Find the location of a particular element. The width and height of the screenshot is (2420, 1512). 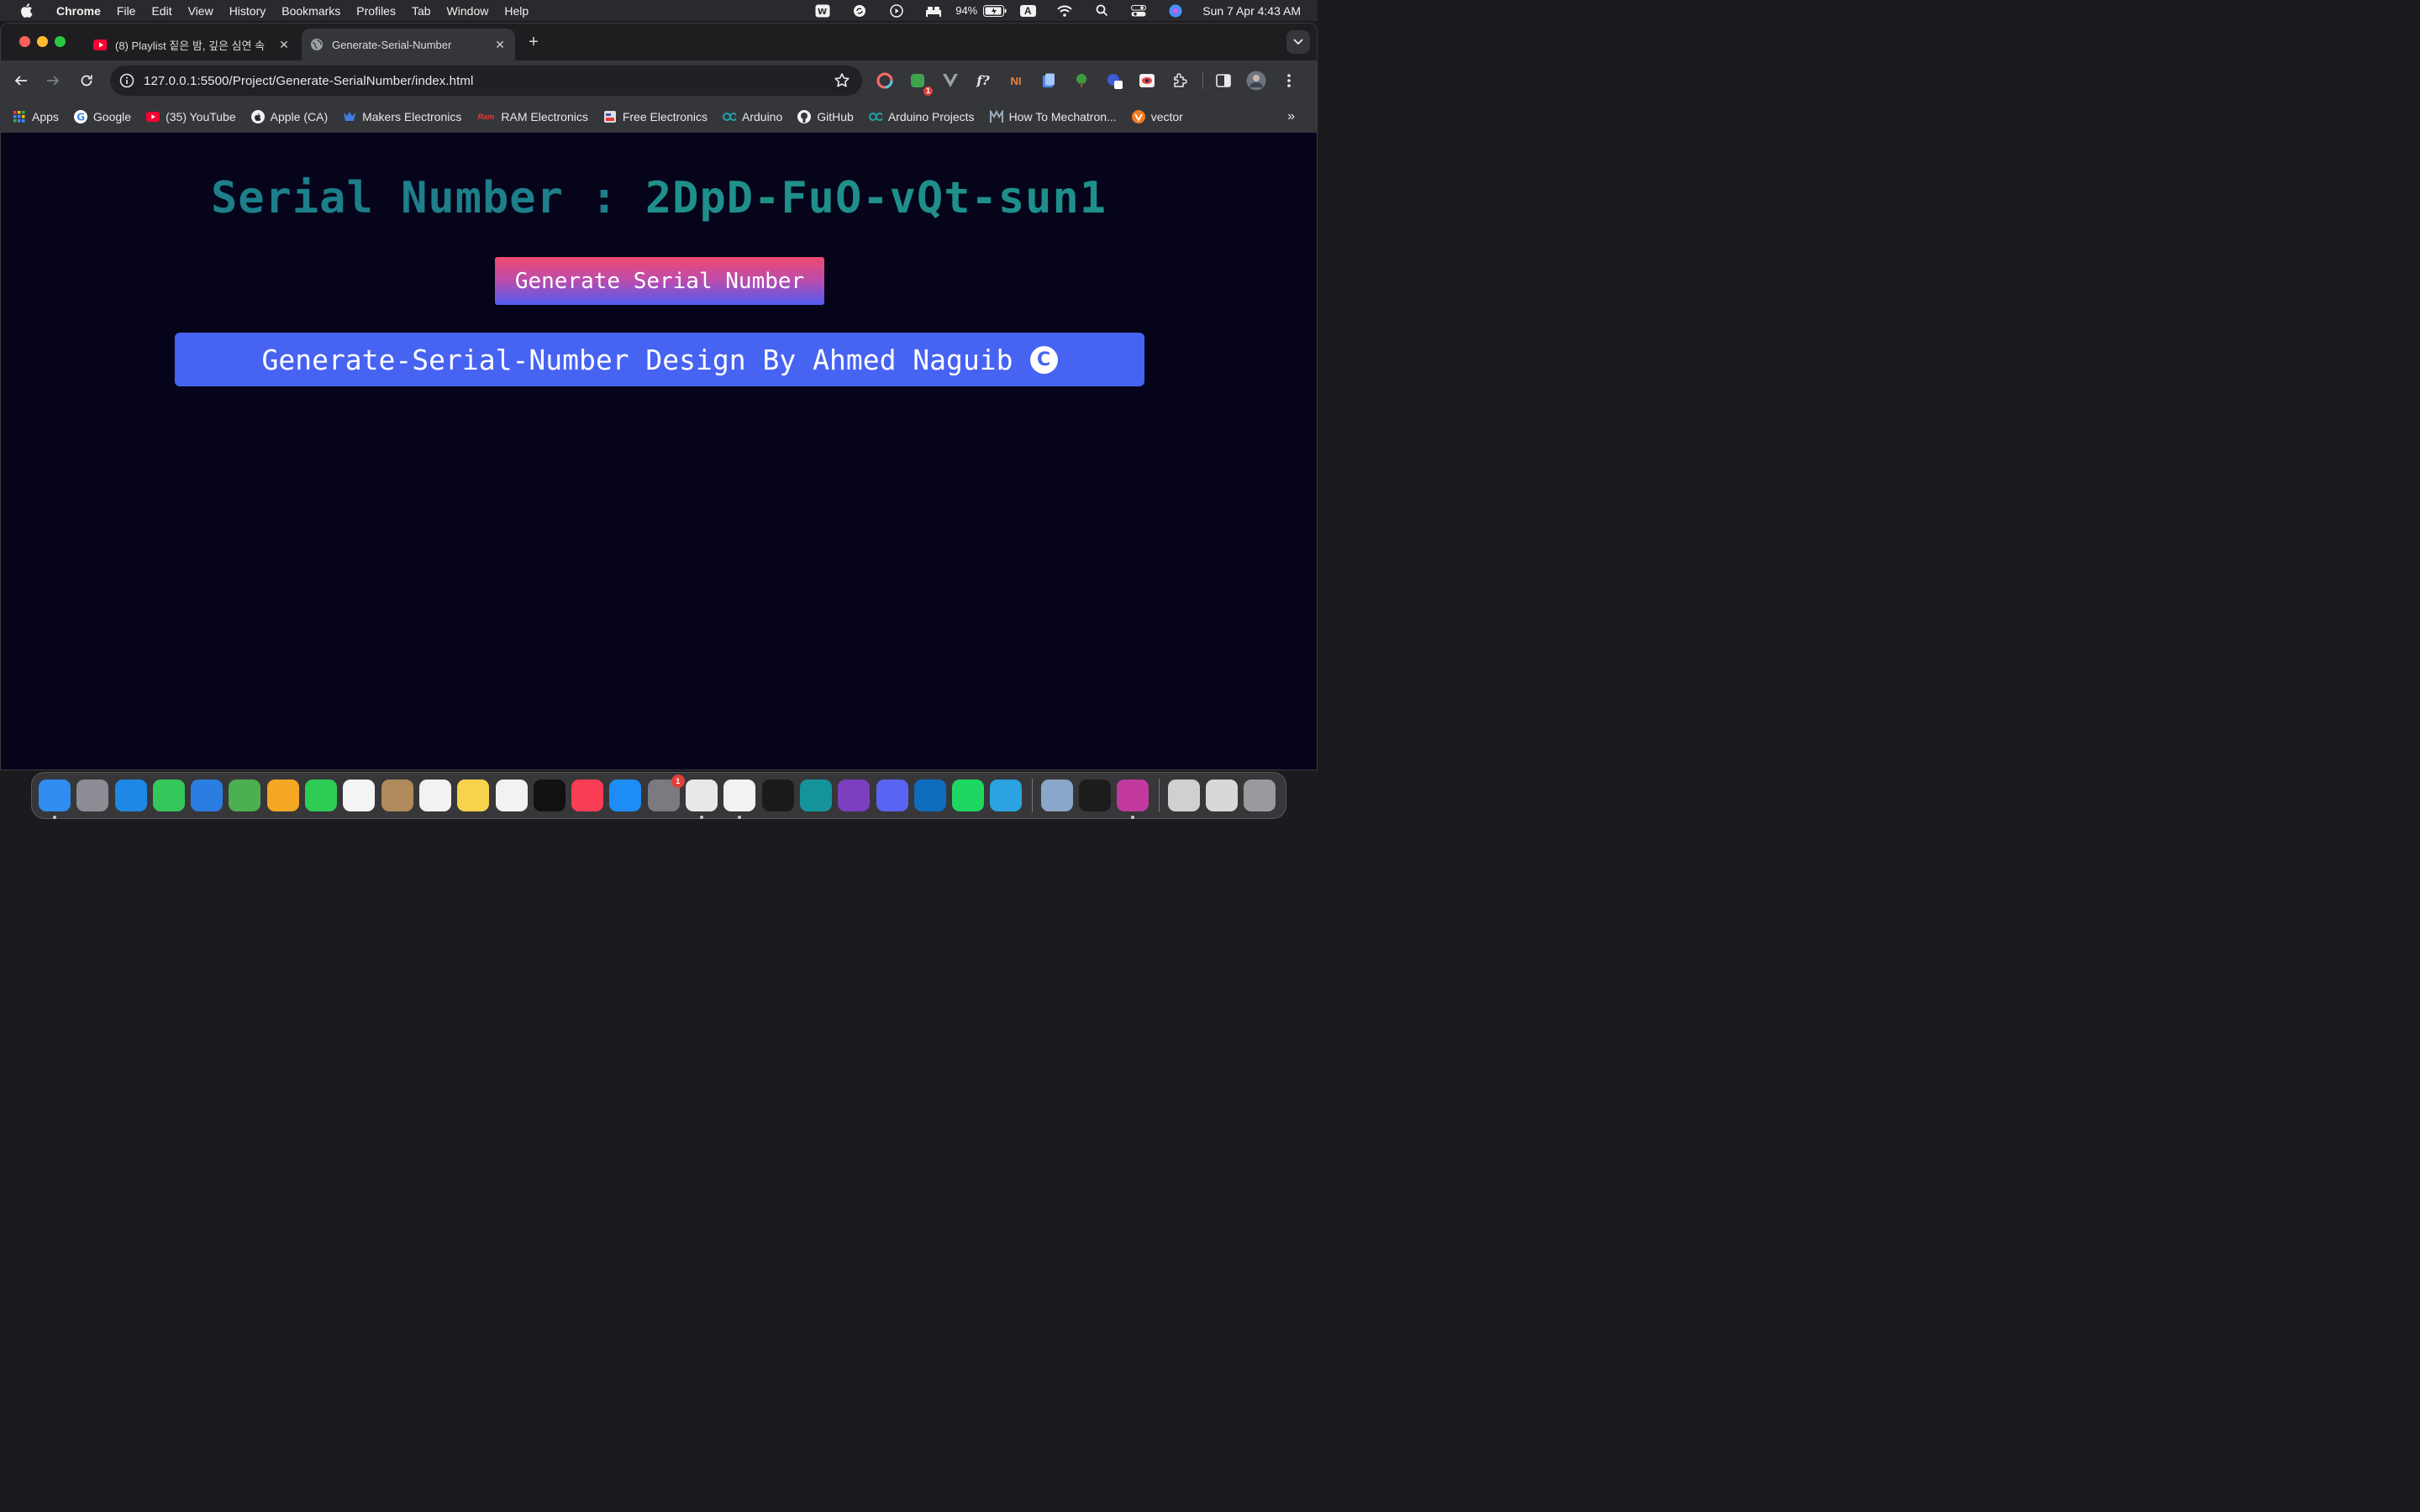

fonts-extension-icon: f? is located at coordinates (983, 81).